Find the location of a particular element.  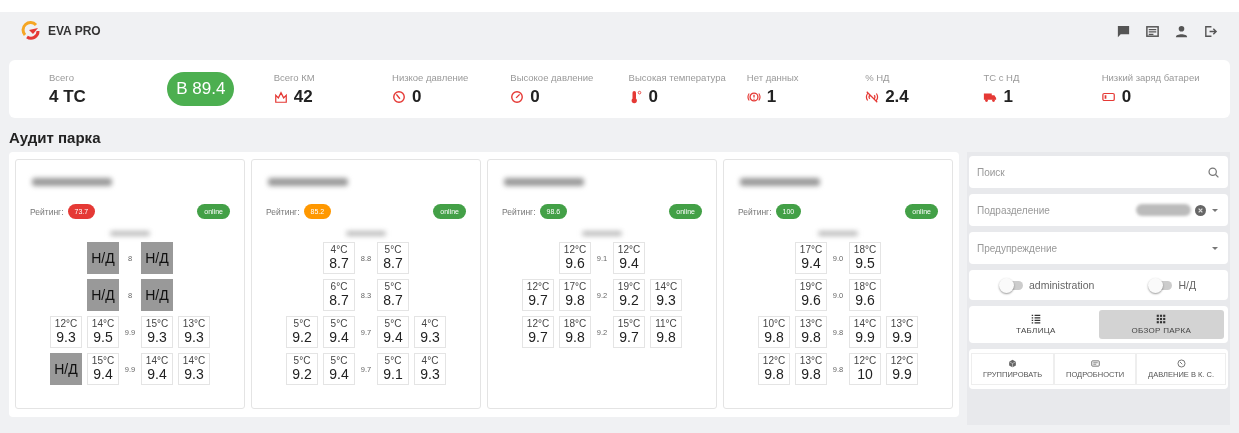

blurred-chip is located at coordinates (1163, 210).